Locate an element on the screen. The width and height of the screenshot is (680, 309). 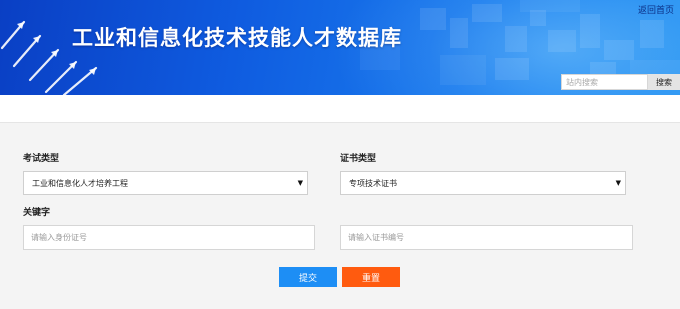
id-number-input: 请输入身份证号 is located at coordinates (169, 237).